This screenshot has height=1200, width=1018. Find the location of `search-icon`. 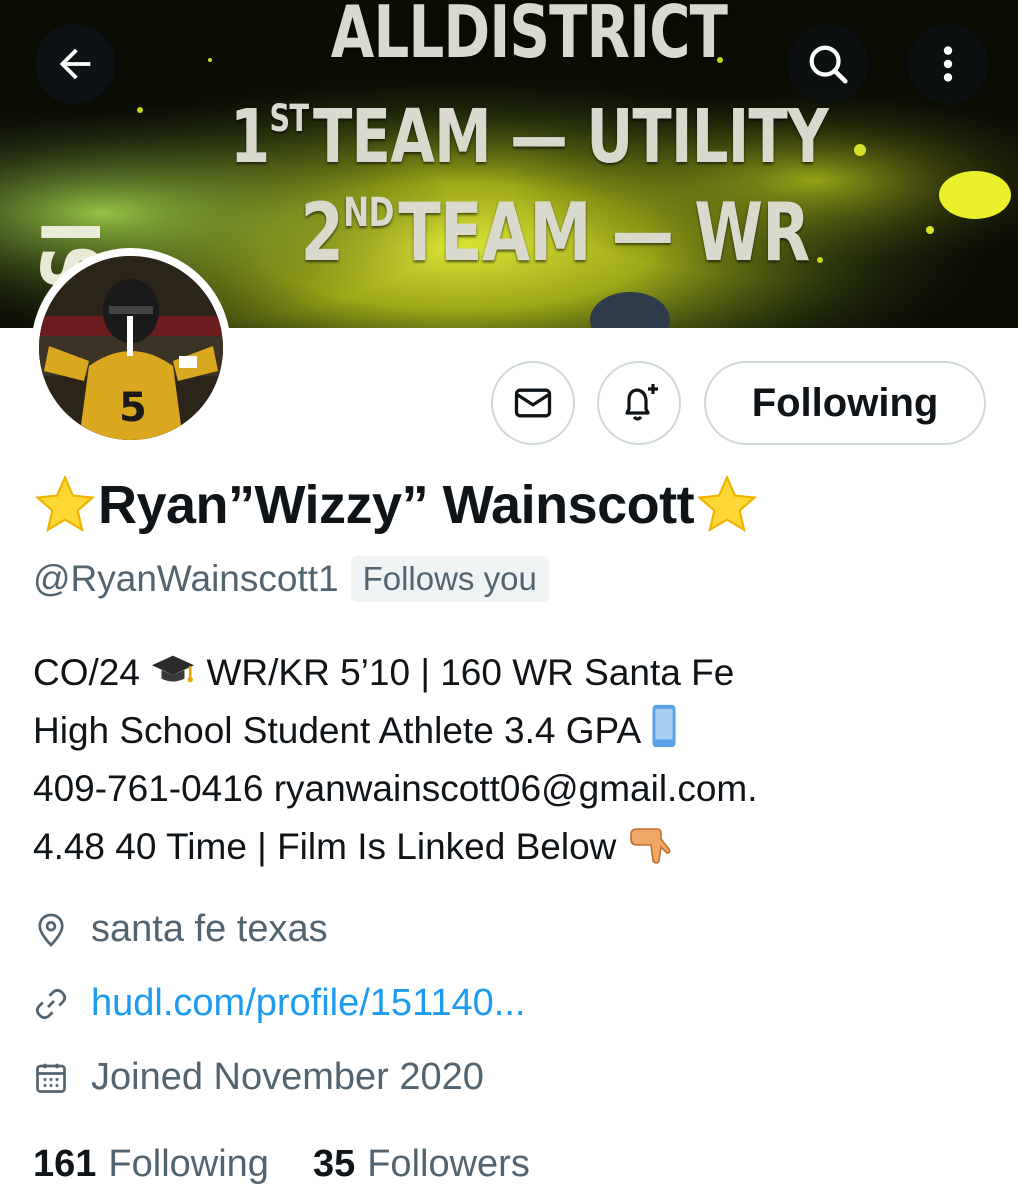

search-icon is located at coordinates (828, 64).